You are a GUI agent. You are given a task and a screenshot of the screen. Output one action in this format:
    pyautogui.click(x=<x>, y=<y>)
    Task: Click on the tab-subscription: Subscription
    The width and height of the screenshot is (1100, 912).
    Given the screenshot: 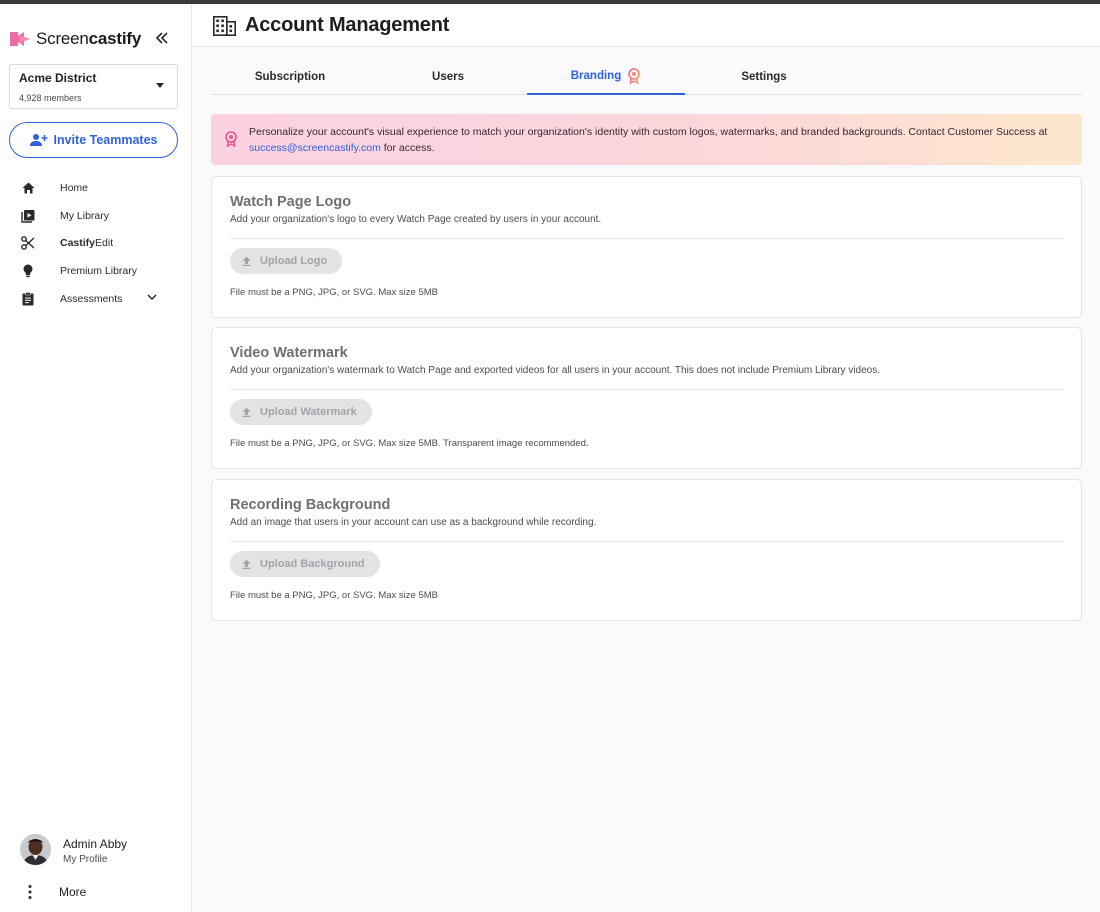 What is the action you would take?
    pyautogui.click(x=290, y=77)
    